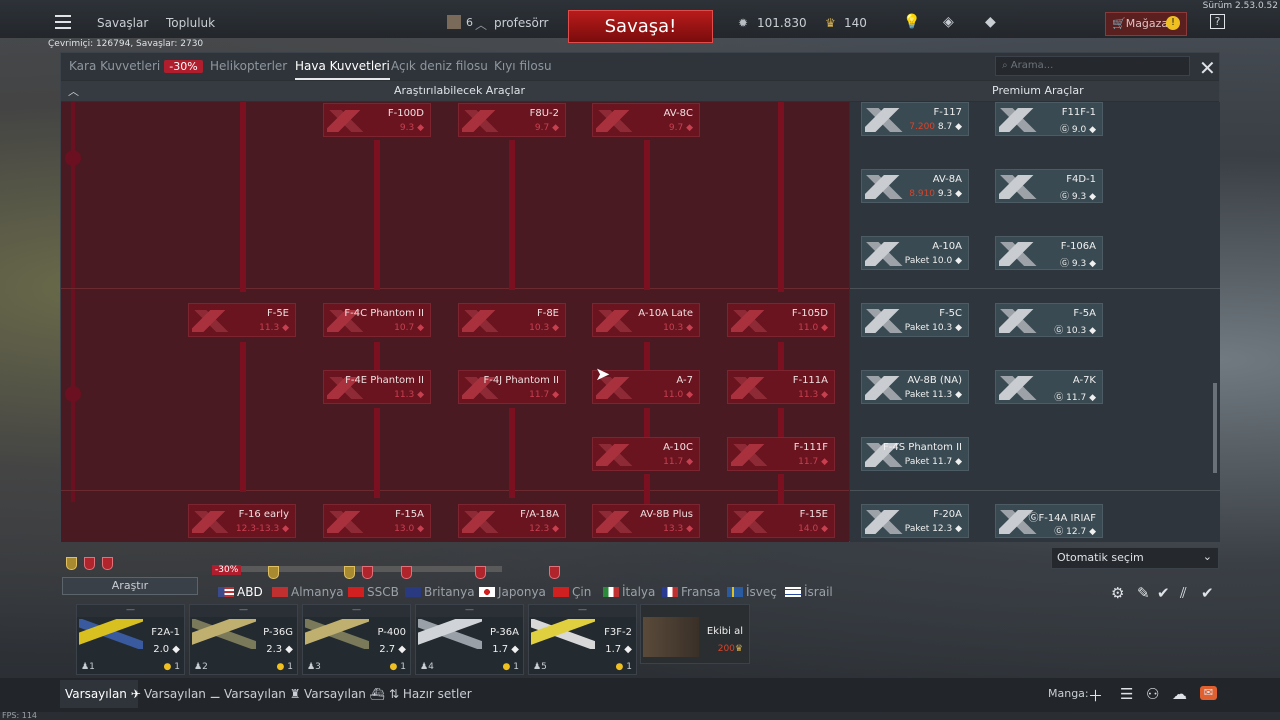 The width and height of the screenshot is (1280, 720). Describe the element at coordinates (392, 649) in the screenshot. I see `battle-rating: 2.7 ◆` at that location.